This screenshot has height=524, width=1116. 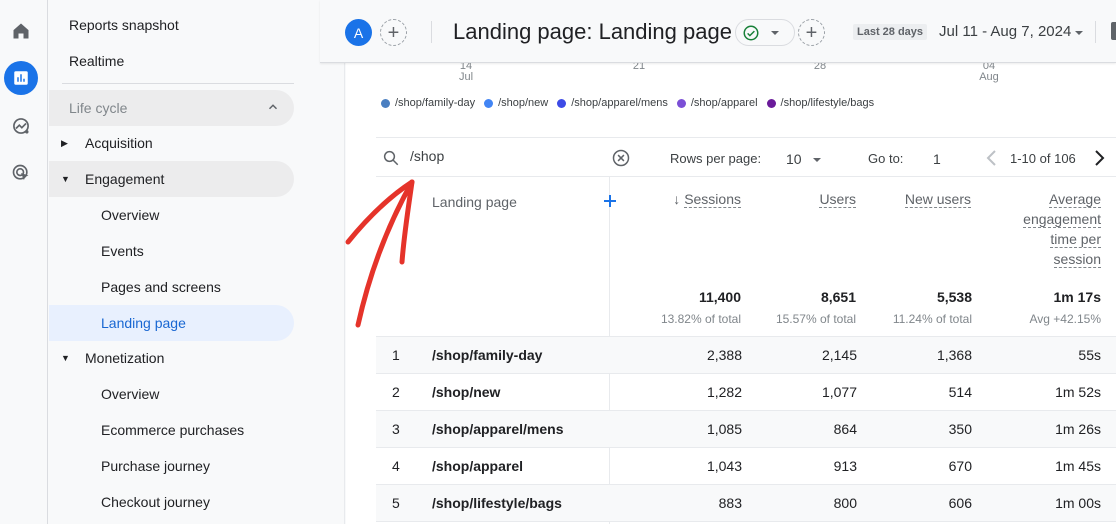 I want to click on header-label: Average, so click(x=1075, y=199).